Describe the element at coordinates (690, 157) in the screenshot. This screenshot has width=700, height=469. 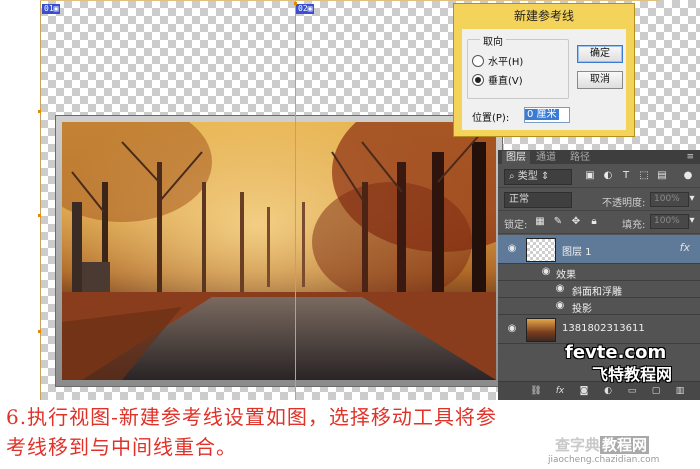
I see `panel-menu-icon: ≡` at that location.